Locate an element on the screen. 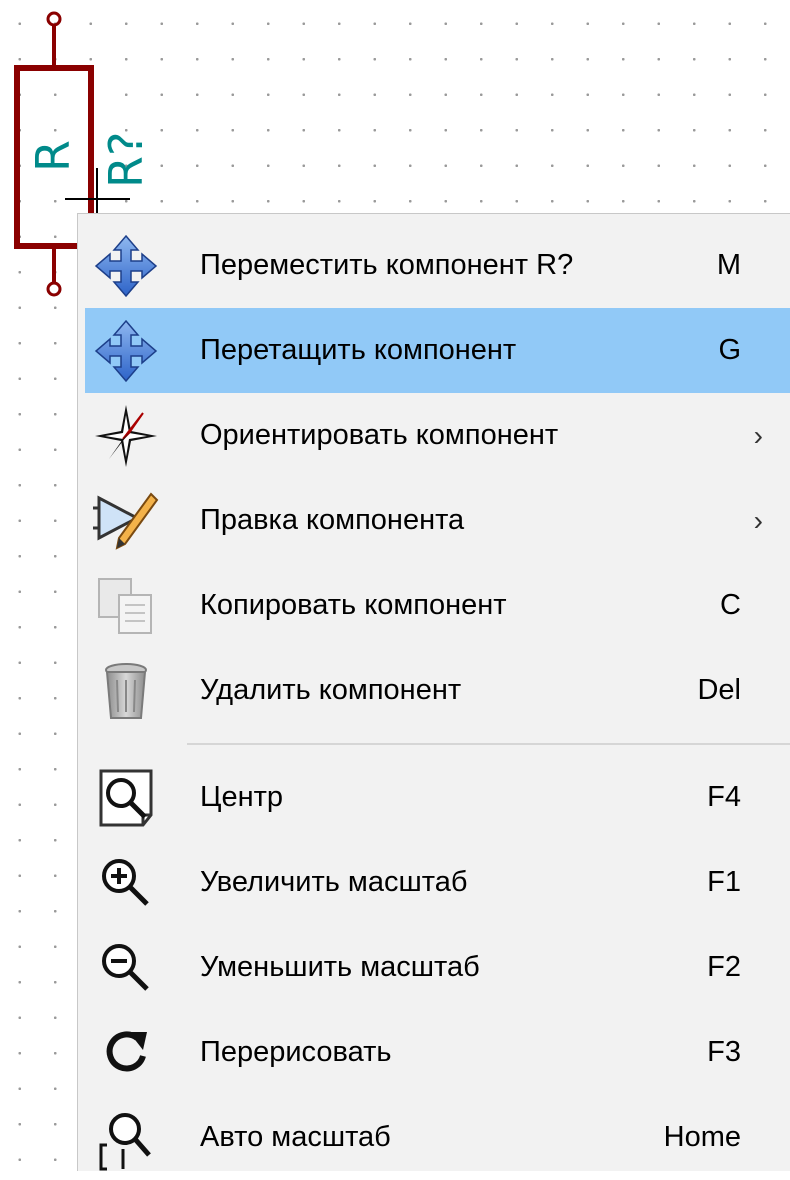 The image size is (790, 1180). copy-icon is located at coordinates (126, 606).